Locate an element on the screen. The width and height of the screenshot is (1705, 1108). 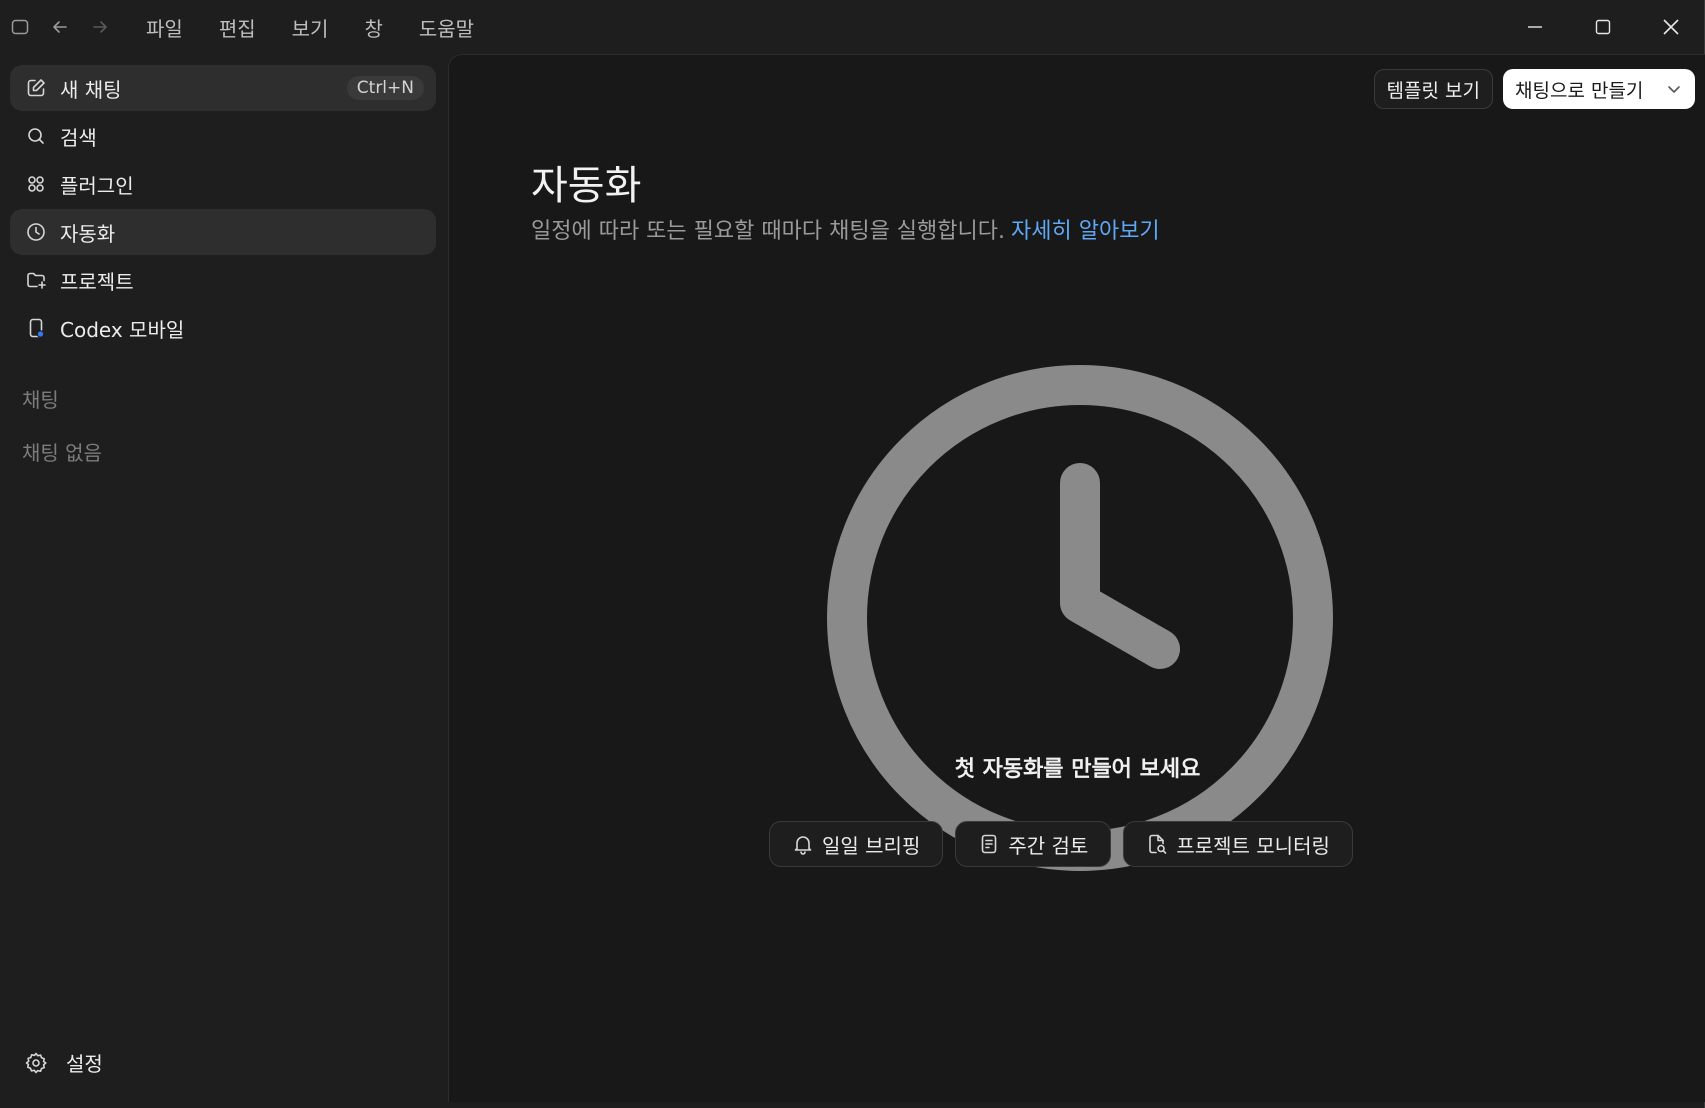
sidebar-item-plugins: 플러그인 is located at coordinates (223, 184).